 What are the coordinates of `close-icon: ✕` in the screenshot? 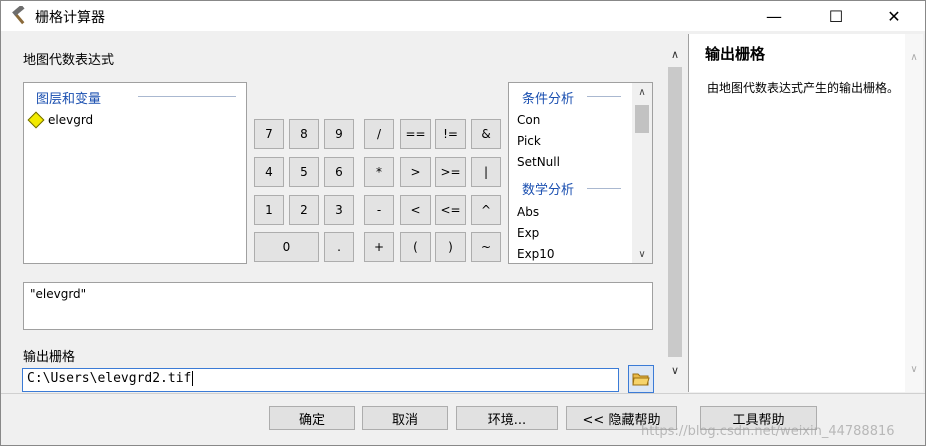 It's located at (894, 16).